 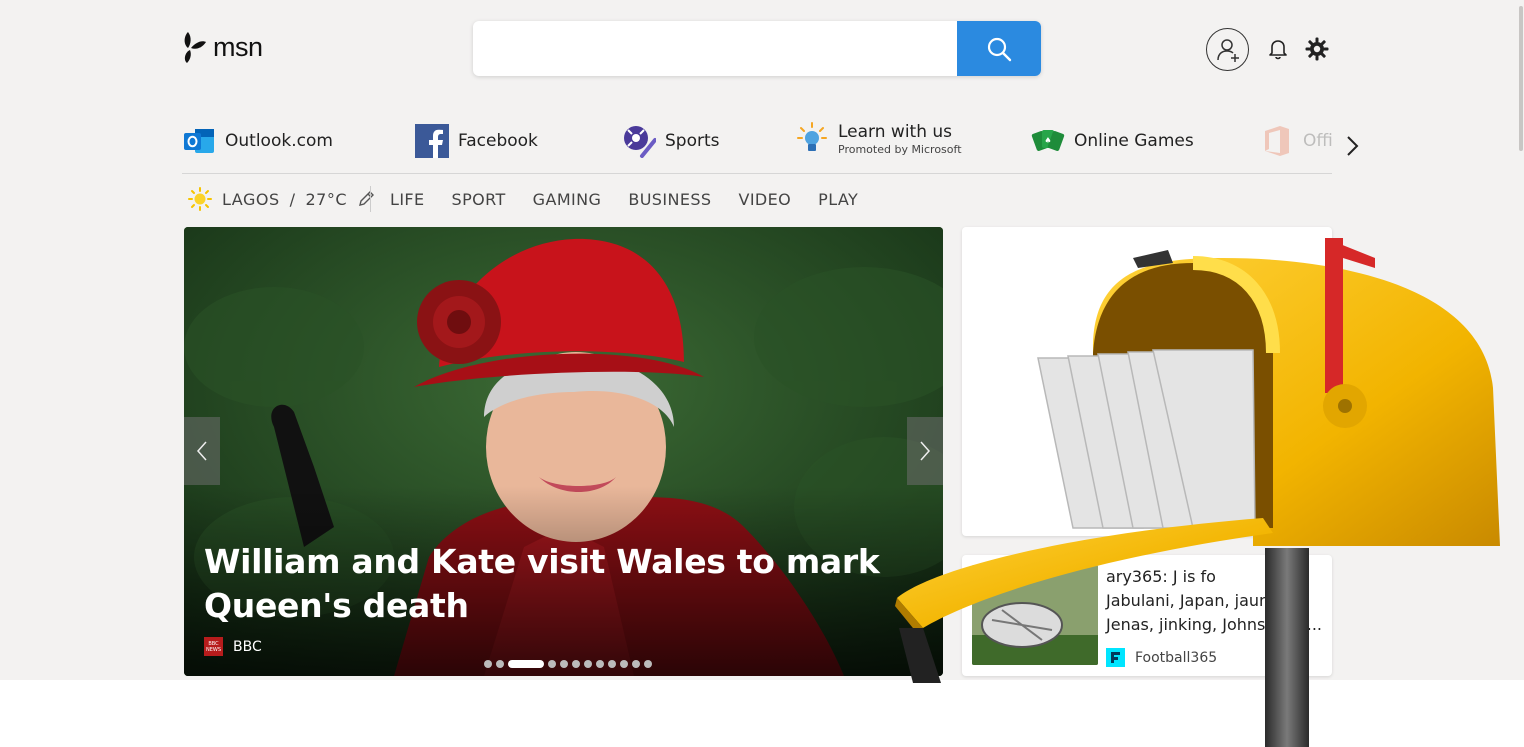 What do you see at coordinates (715, 48) in the screenshot?
I see `search-input` at bounding box center [715, 48].